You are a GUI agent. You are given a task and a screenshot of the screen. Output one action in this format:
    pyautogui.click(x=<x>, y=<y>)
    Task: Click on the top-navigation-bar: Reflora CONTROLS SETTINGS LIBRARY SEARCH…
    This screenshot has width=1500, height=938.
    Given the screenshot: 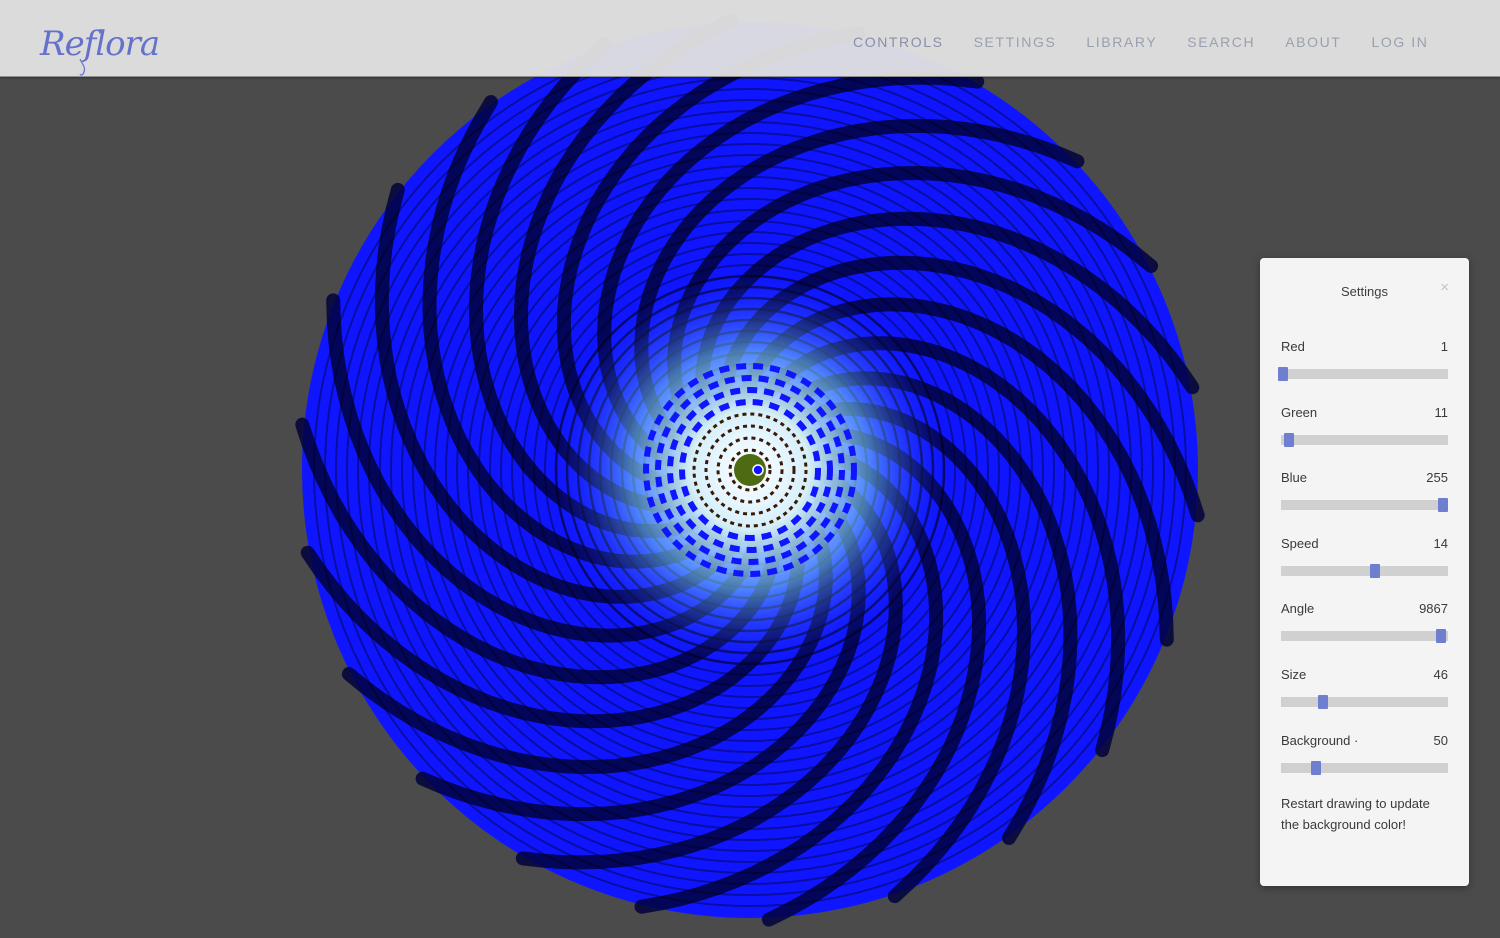 What is the action you would take?
    pyautogui.click(x=750, y=38)
    